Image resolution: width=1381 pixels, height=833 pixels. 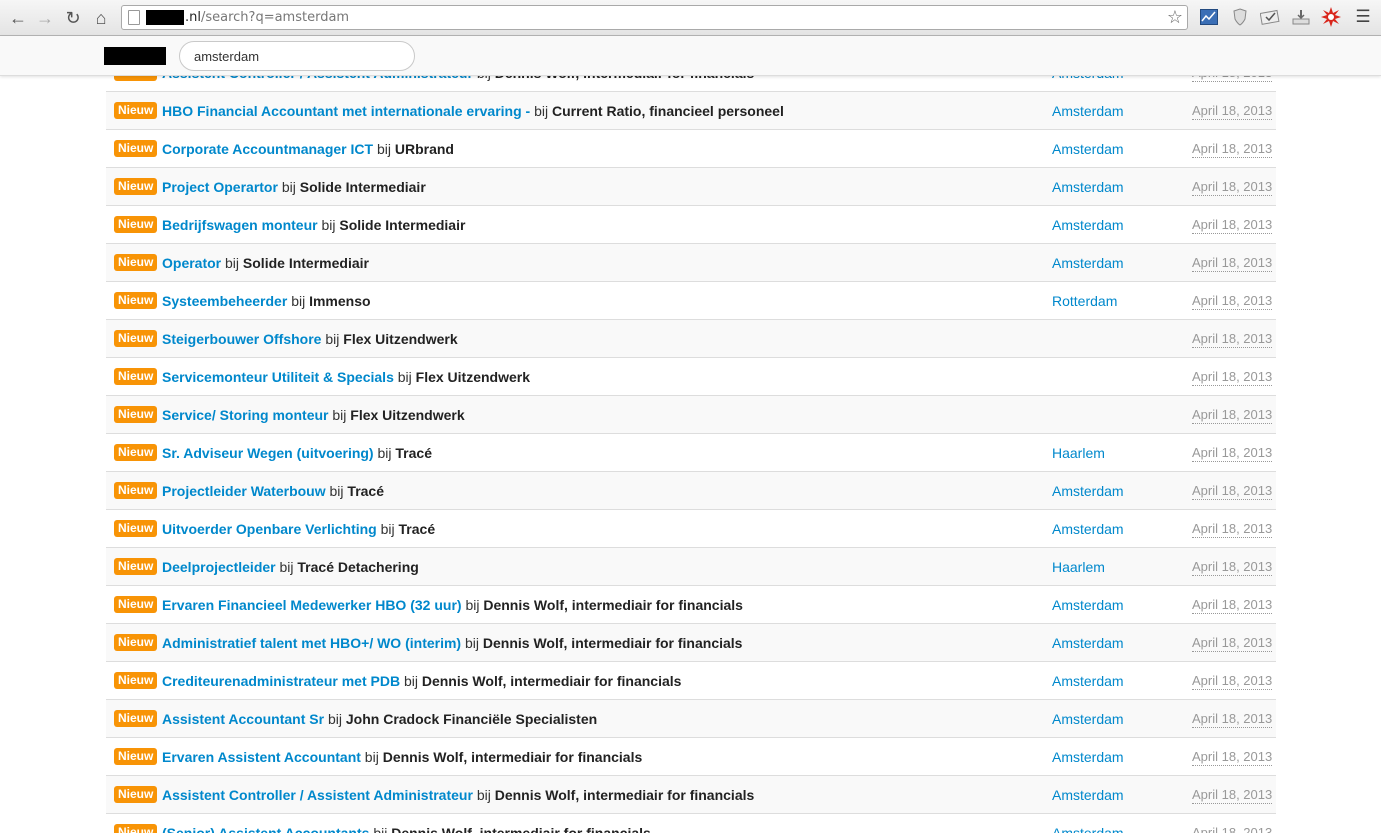 I want to click on job-city-link: Rotterdam, so click(x=1084, y=301).